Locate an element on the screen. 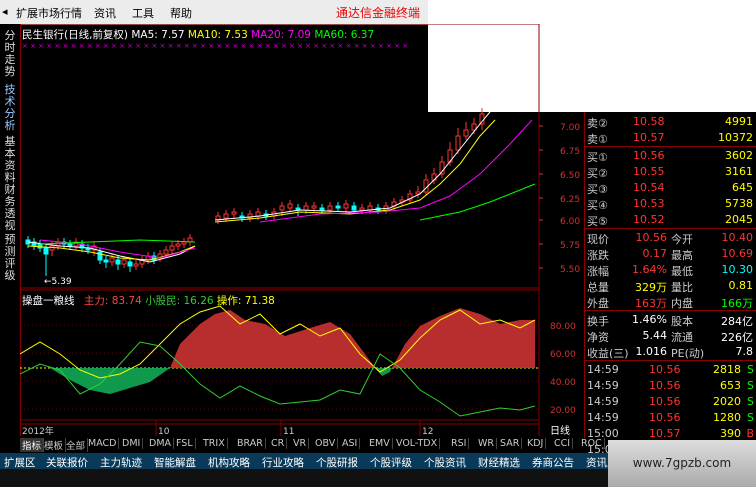  bottom-tab: 主力轨迹 is located at coordinates (121, 462).